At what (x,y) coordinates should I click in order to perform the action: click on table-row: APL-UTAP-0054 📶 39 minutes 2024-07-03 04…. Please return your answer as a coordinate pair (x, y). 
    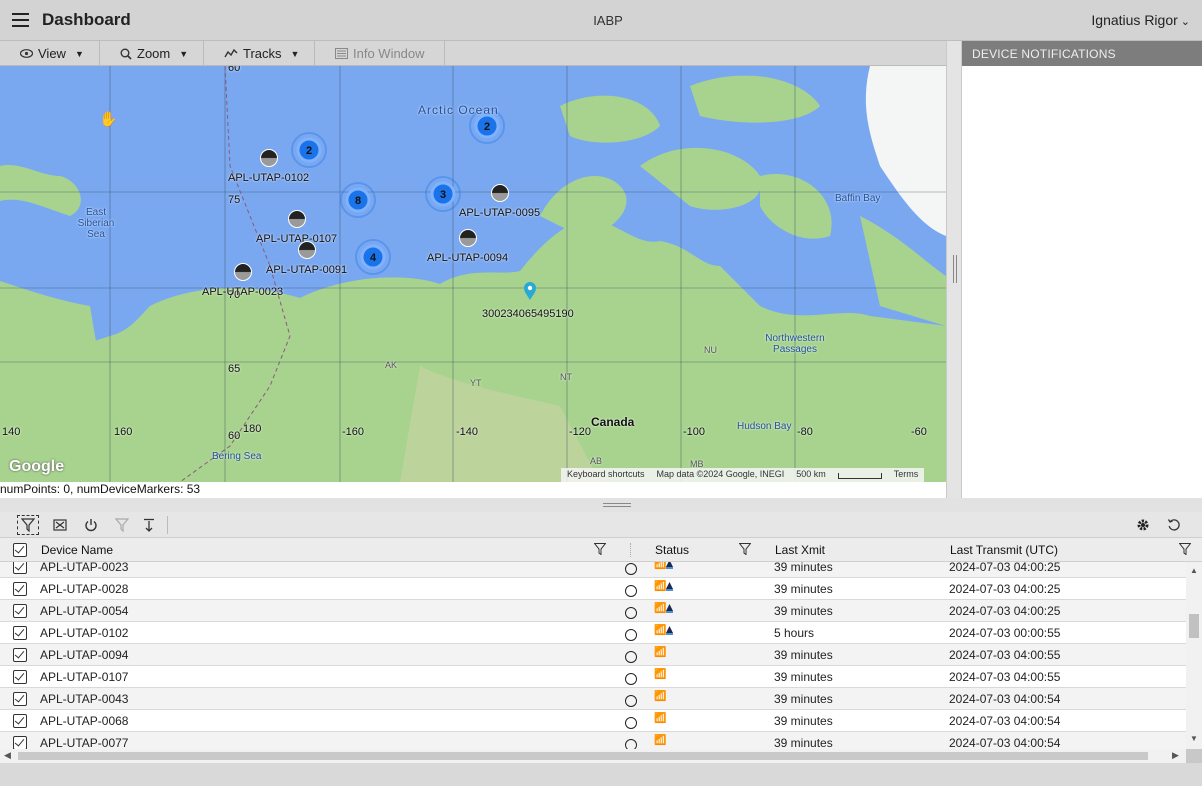
    Looking at the image, I should click on (593, 611).